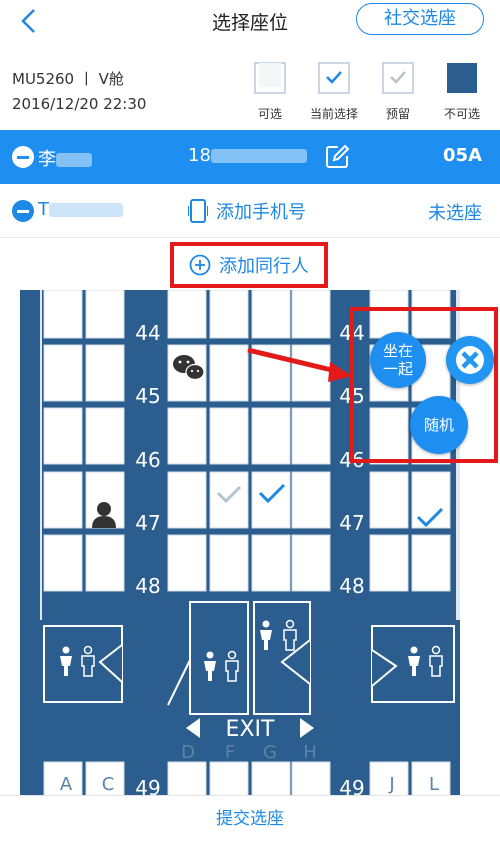 This screenshot has width=500, height=843. I want to click on row-number: 45, so click(147, 396).